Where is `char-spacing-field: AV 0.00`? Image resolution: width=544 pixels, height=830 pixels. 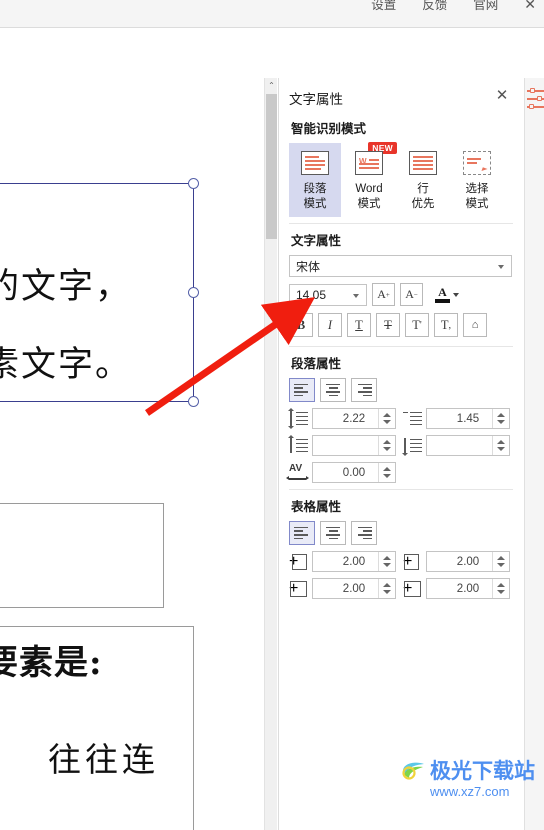 char-spacing-field: AV 0.00 is located at coordinates (341, 472).